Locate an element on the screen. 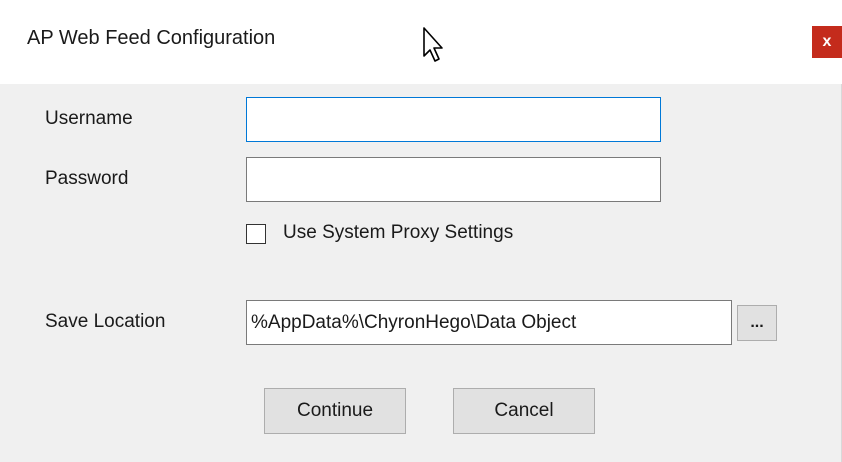  close-button: x is located at coordinates (827, 42).